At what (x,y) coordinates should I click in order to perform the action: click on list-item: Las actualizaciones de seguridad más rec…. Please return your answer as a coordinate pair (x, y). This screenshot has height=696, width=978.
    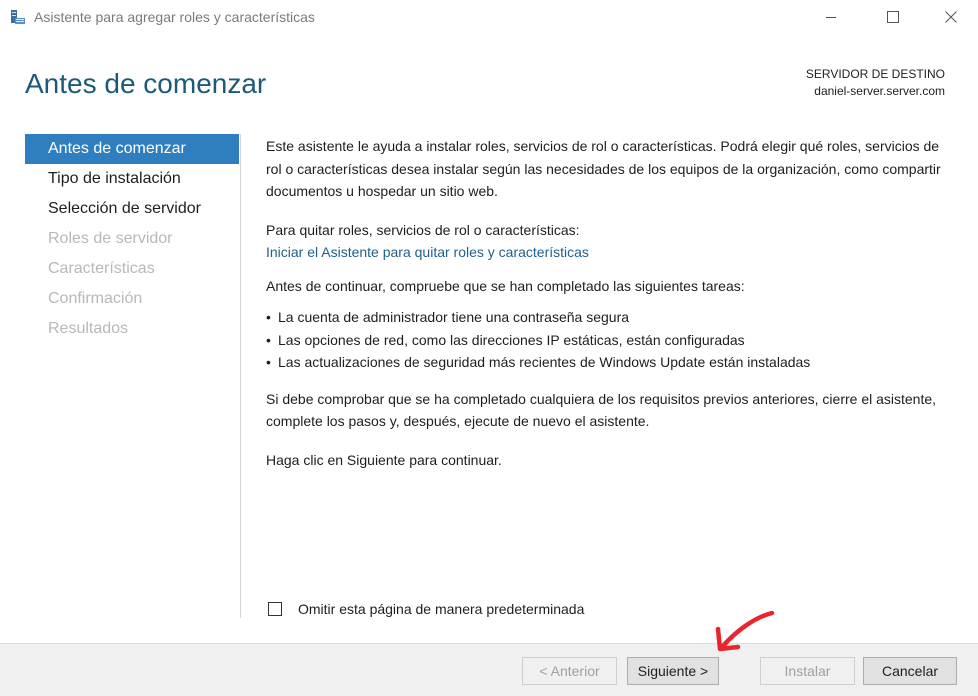
    Looking at the image, I should click on (611, 362).